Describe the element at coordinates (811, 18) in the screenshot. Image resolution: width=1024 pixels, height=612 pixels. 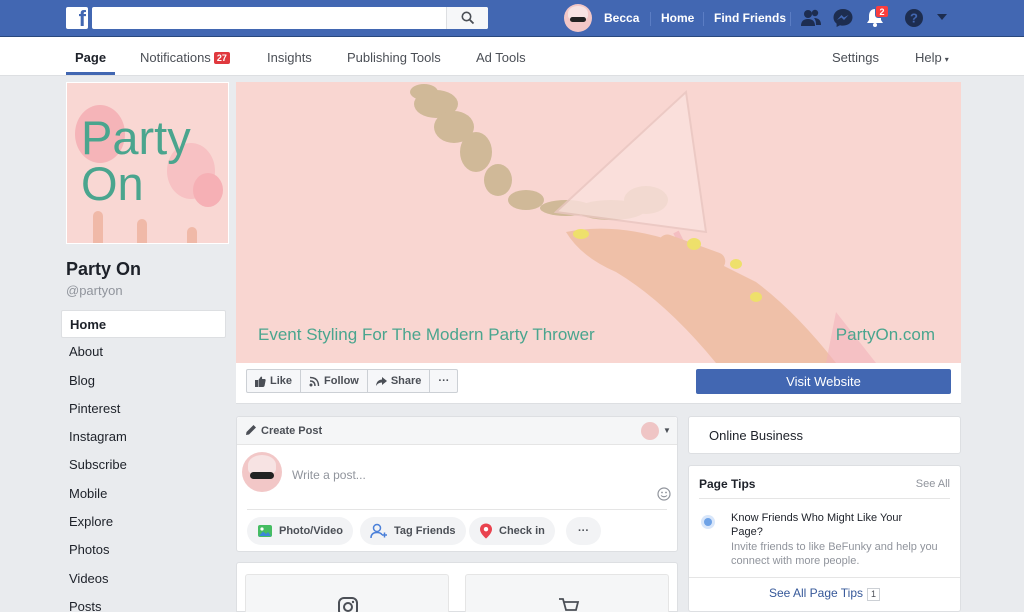
I see `friend-requests-icon` at that location.